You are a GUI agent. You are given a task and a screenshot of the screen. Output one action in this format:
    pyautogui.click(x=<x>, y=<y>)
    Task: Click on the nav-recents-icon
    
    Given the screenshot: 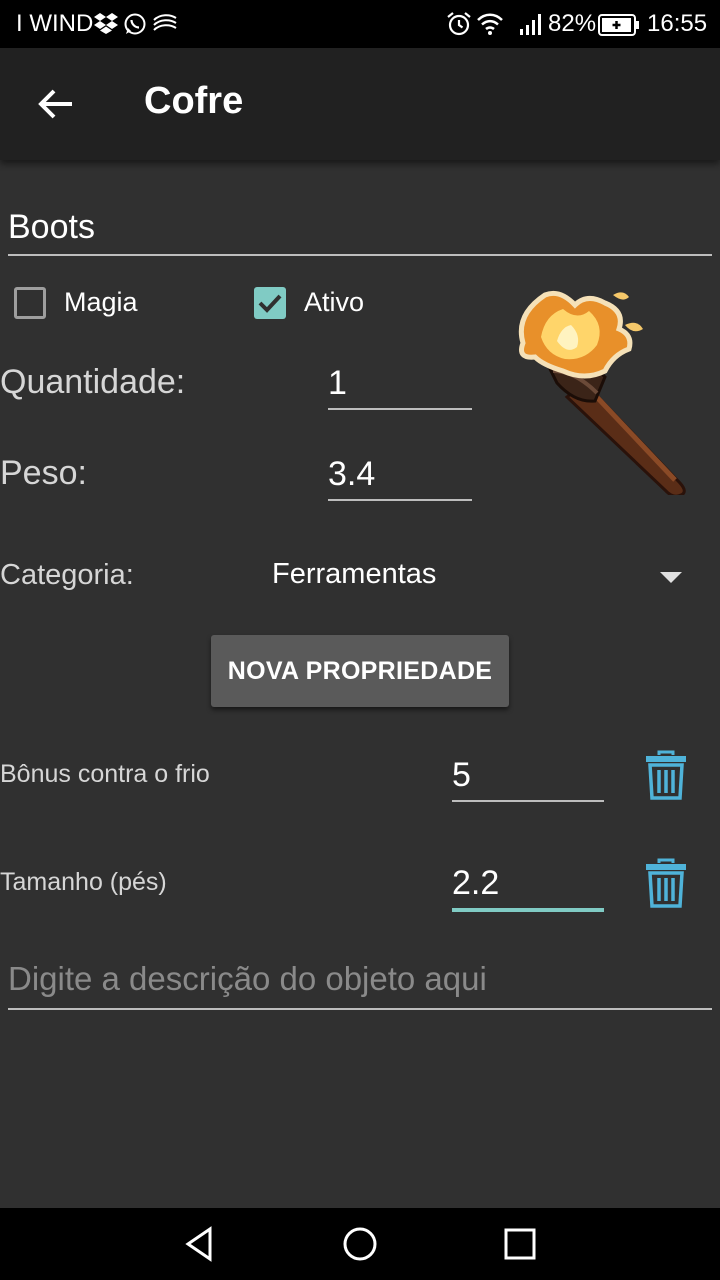 What is the action you would take?
    pyautogui.click(x=520, y=1244)
    